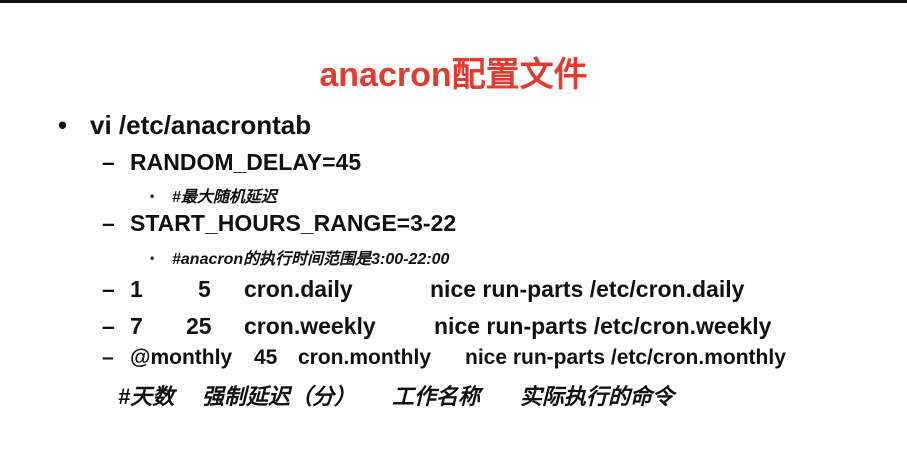  Describe the element at coordinates (199, 326) in the screenshot. I see `weekly-delay: 25` at that location.